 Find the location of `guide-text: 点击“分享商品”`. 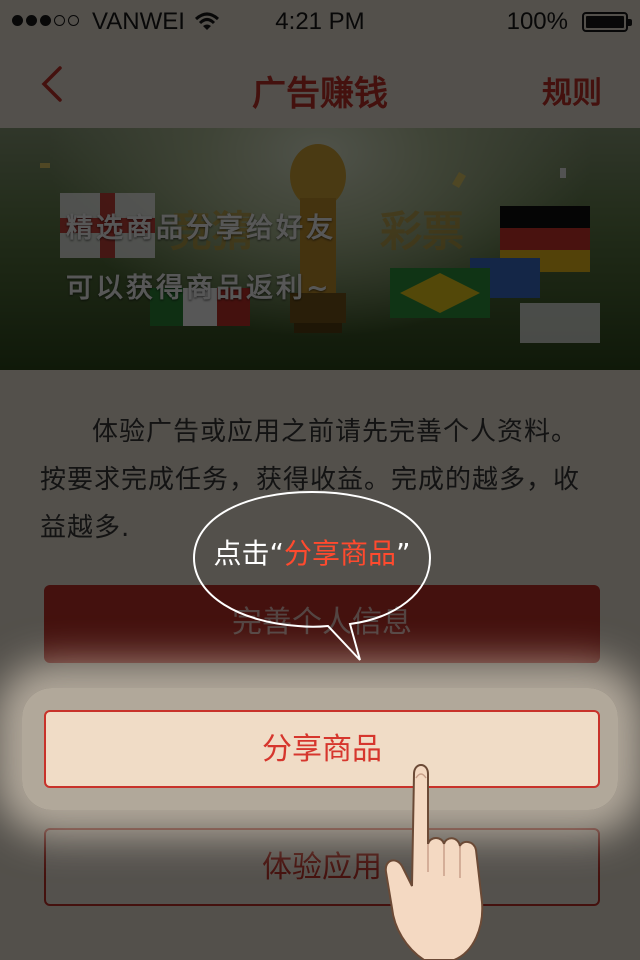

guide-text: 点击“分享商品” is located at coordinates (312, 552).